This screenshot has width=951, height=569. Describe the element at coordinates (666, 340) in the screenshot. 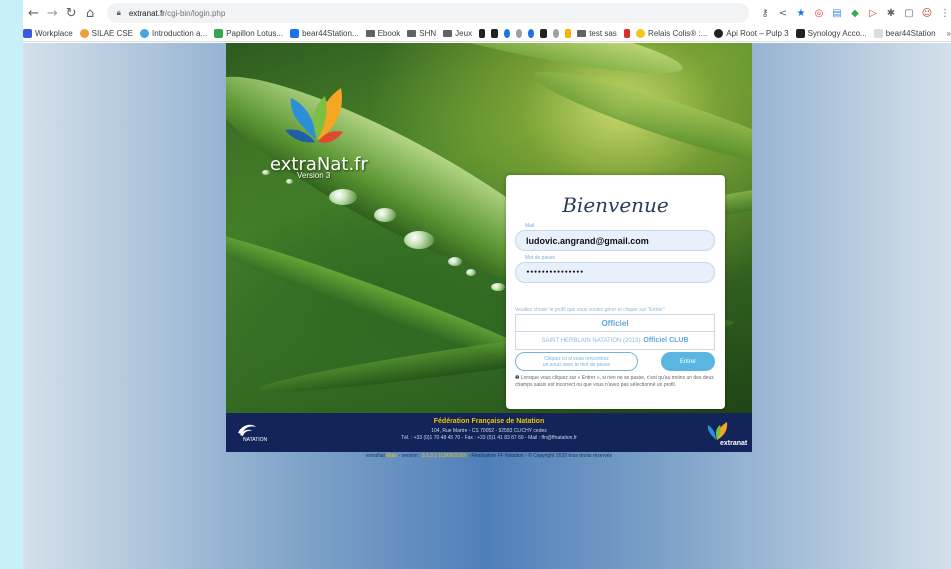

I see `profile-role-badge: Officiel CLUB` at that location.